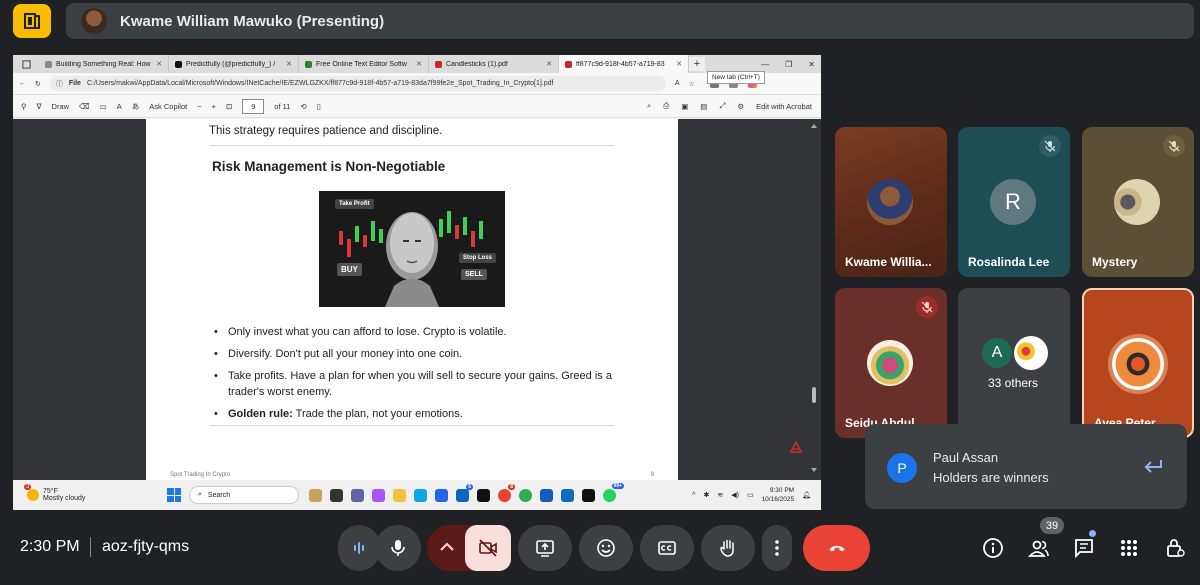 The image size is (1200, 585). What do you see at coordinates (359, 548) in the screenshot?
I see `audio-level-button` at bounding box center [359, 548].